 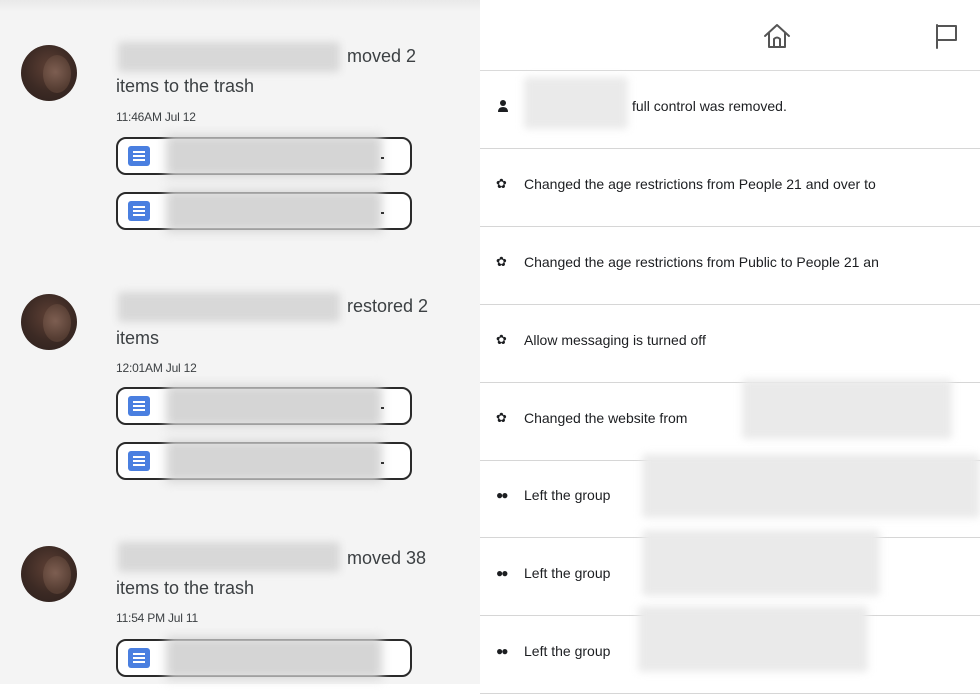 What do you see at coordinates (503, 106) in the screenshot?
I see `person-icon` at bounding box center [503, 106].